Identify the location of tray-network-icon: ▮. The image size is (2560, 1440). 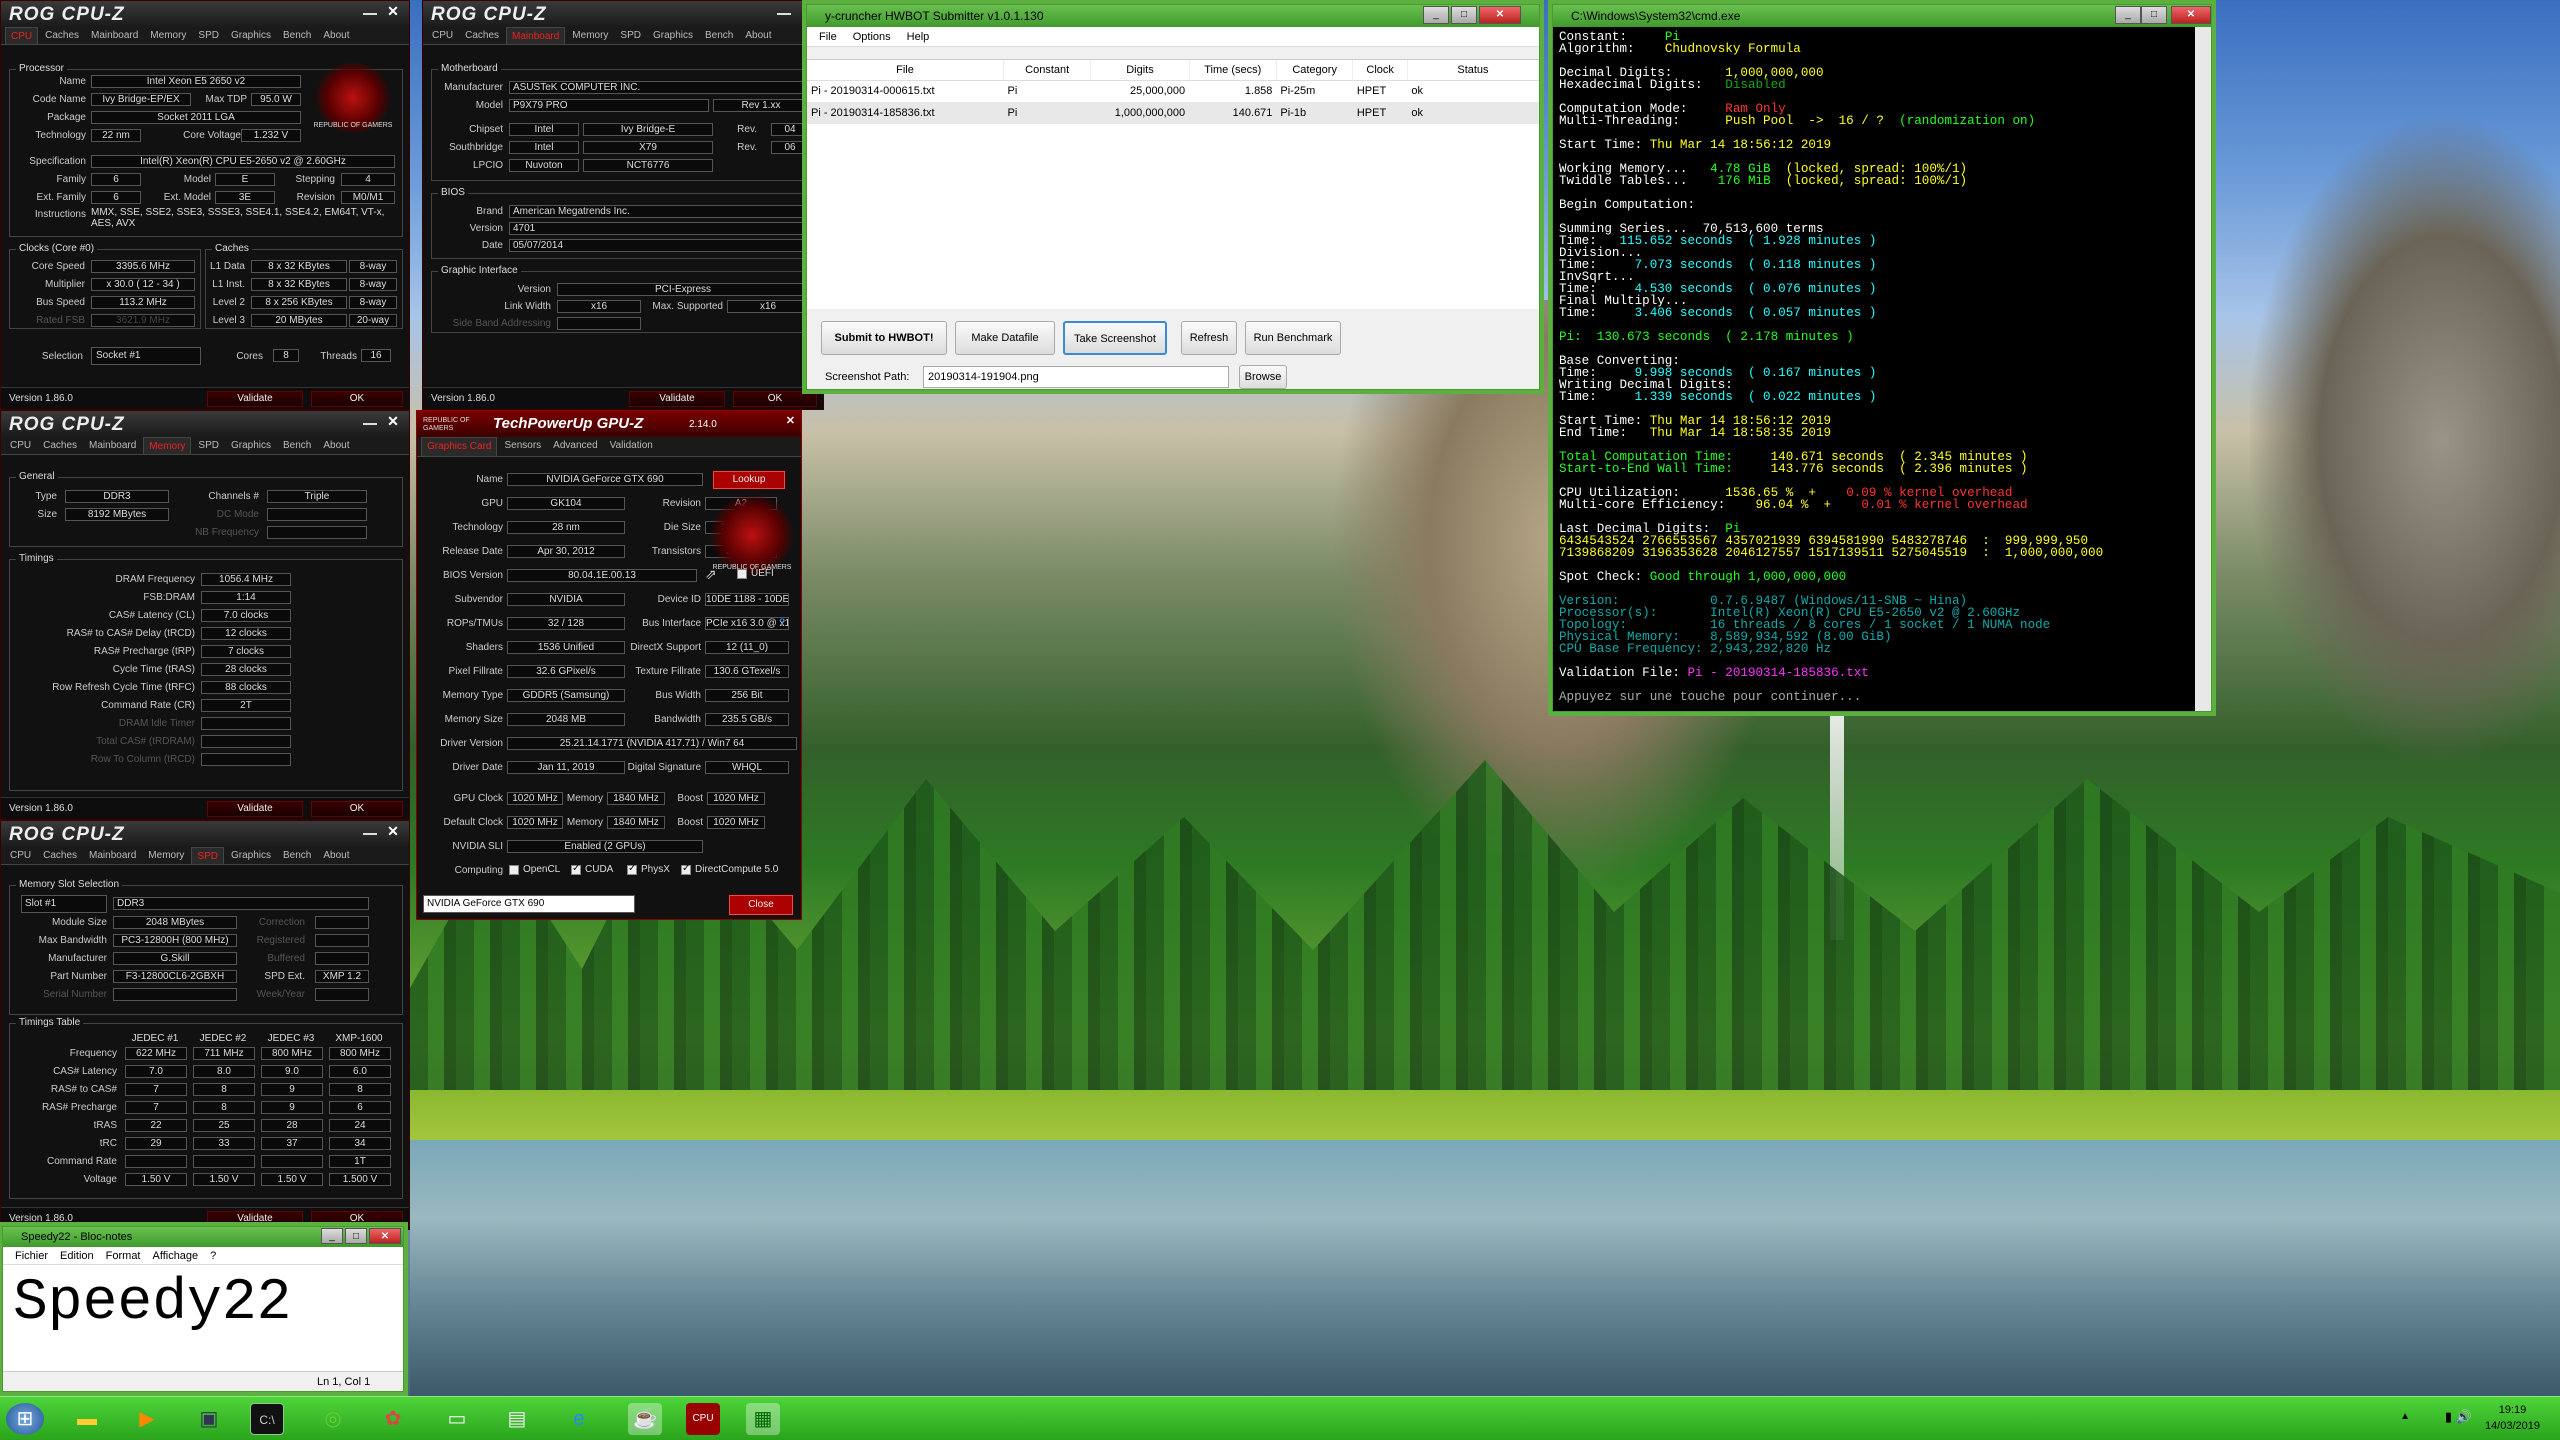
(2448, 1417).